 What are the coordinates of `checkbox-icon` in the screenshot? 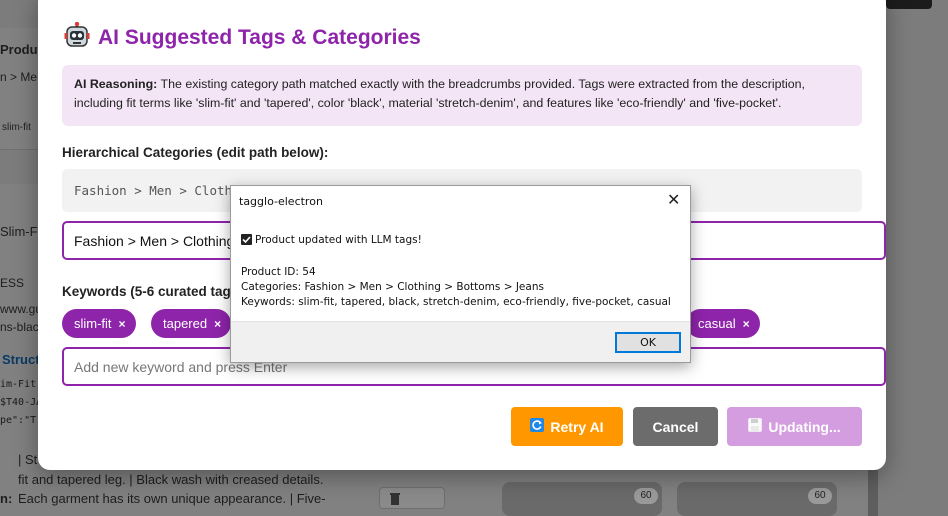 It's located at (246, 242).